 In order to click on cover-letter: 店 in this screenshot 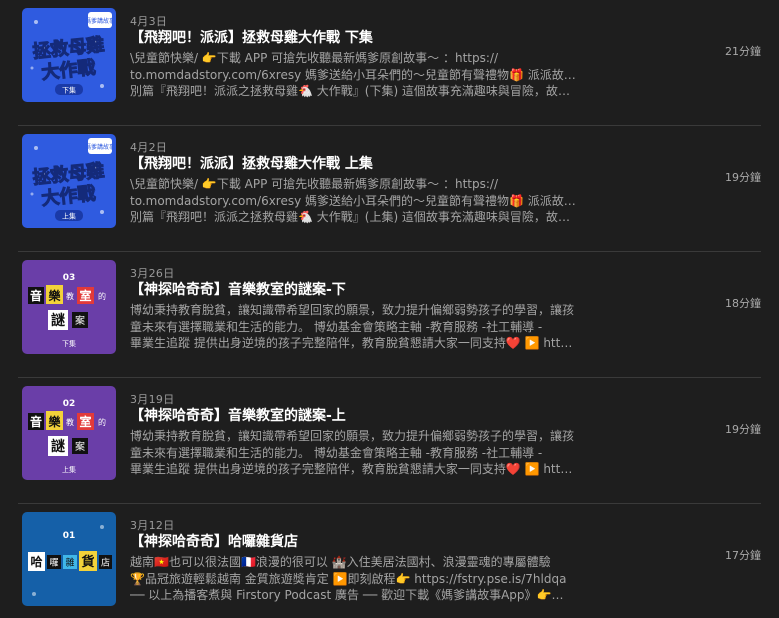, I will do `click(105, 563)`.